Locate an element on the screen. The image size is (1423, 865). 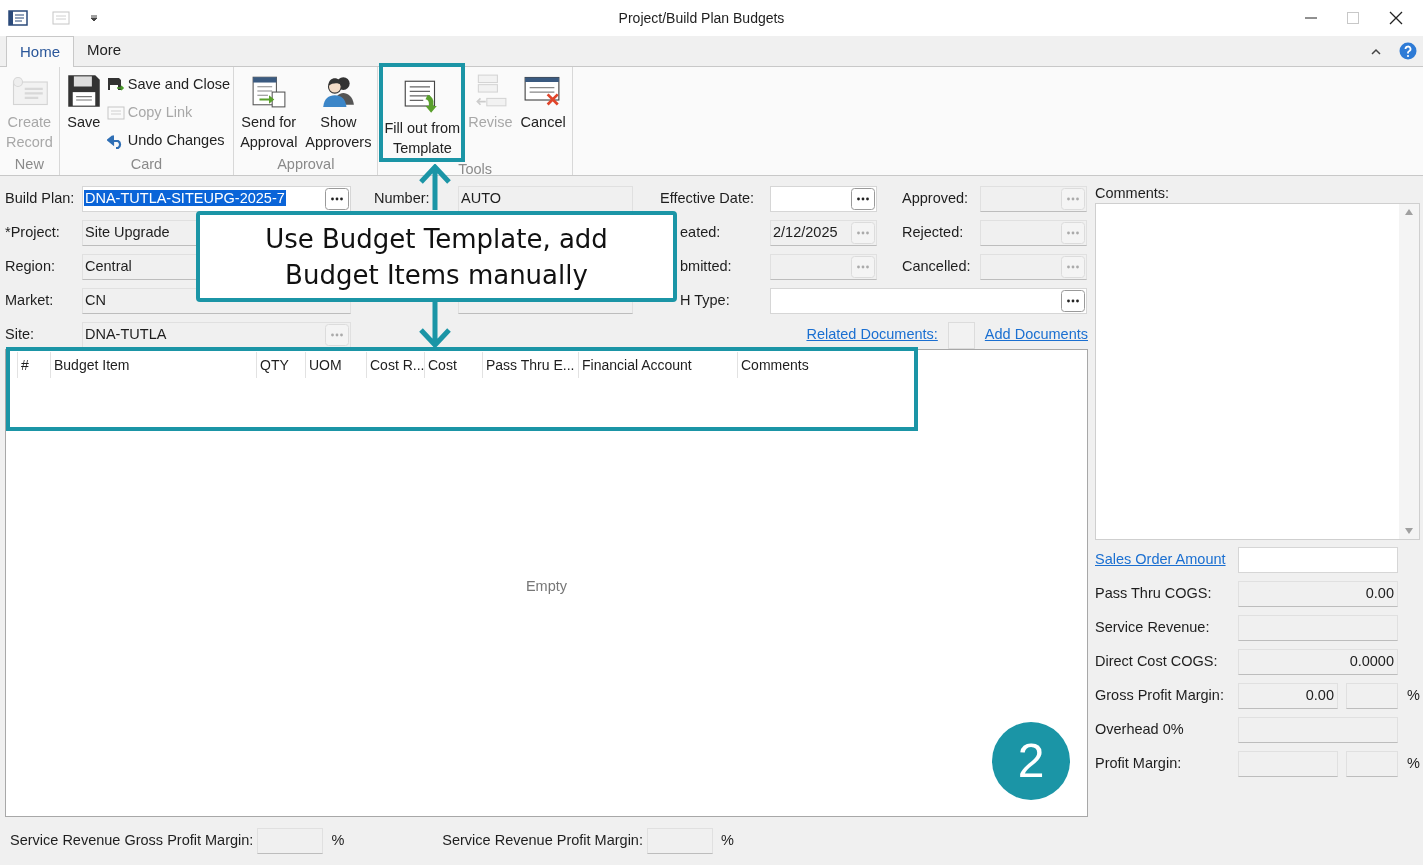
field-label: eated: is located at coordinates (700, 233).